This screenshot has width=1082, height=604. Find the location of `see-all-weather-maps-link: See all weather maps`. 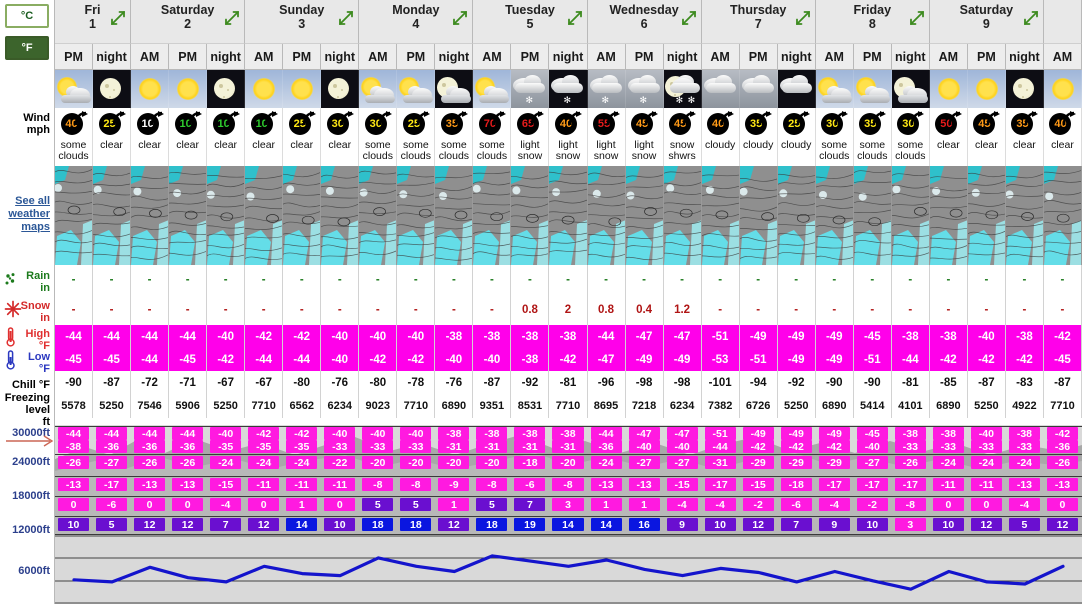

see-all-weather-maps-link: See all weather maps is located at coordinates (25, 214).